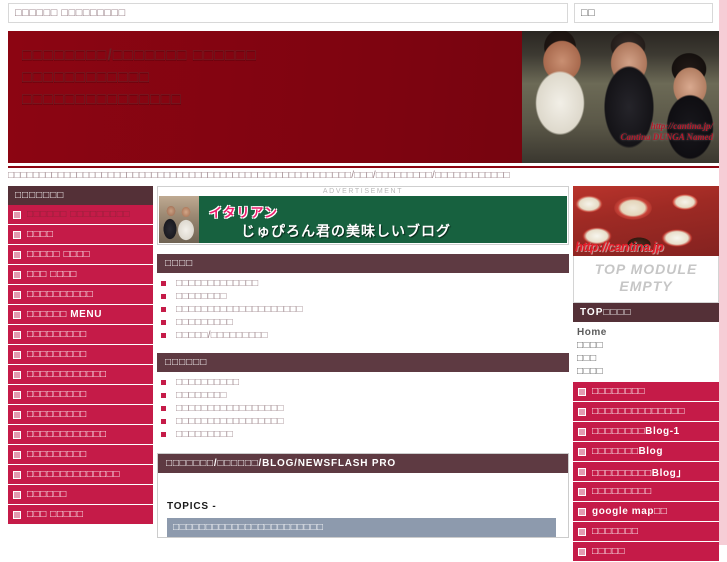  Describe the element at coordinates (59, 254) in the screenshot. I see `sidebar-item-label: □□□□□ □□□□` at that location.